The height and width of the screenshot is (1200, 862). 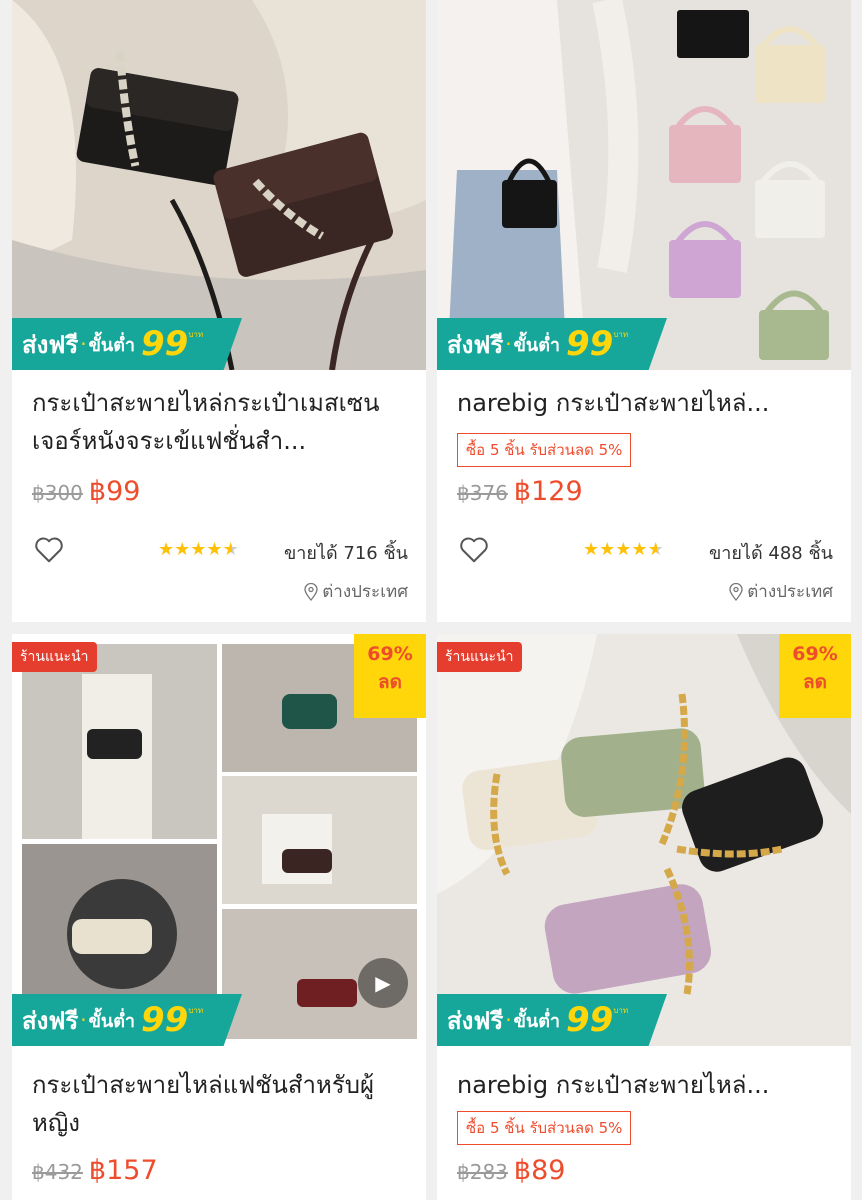 I want to click on sold-count: ขายได้ 716 ชิ้น, so click(x=345, y=553).